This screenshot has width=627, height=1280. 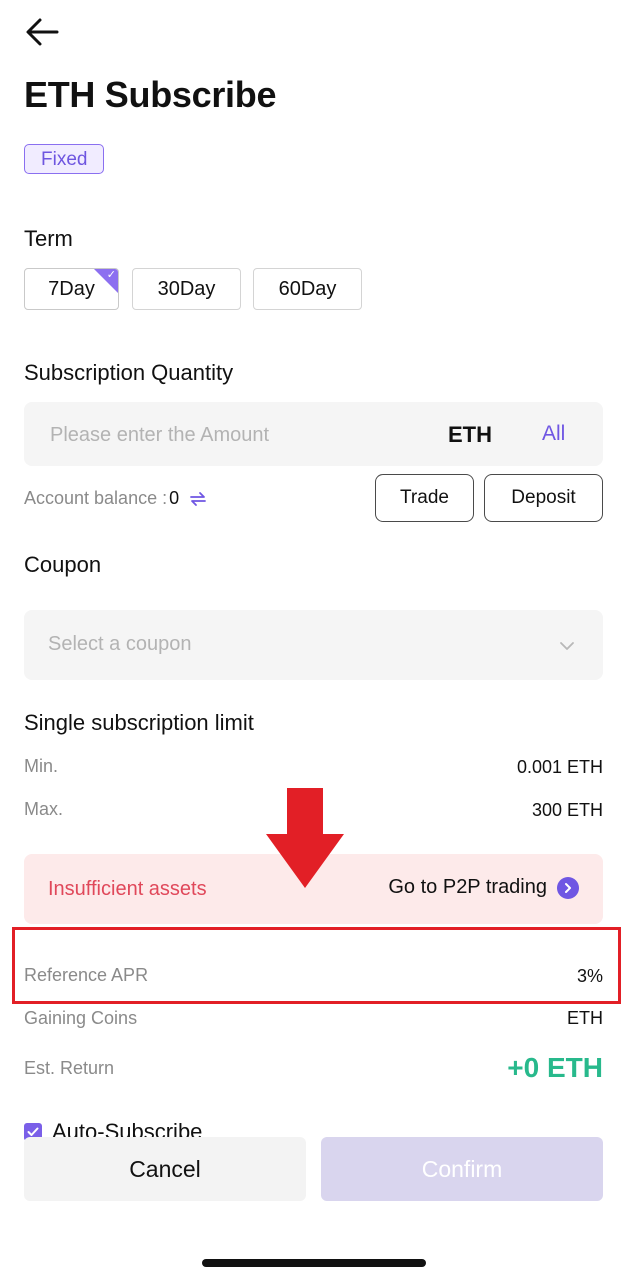 What do you see at coordinates (567, 810) in the screenshot?
I see `max-value: 300 ETH` at bounding box center [567, 810].